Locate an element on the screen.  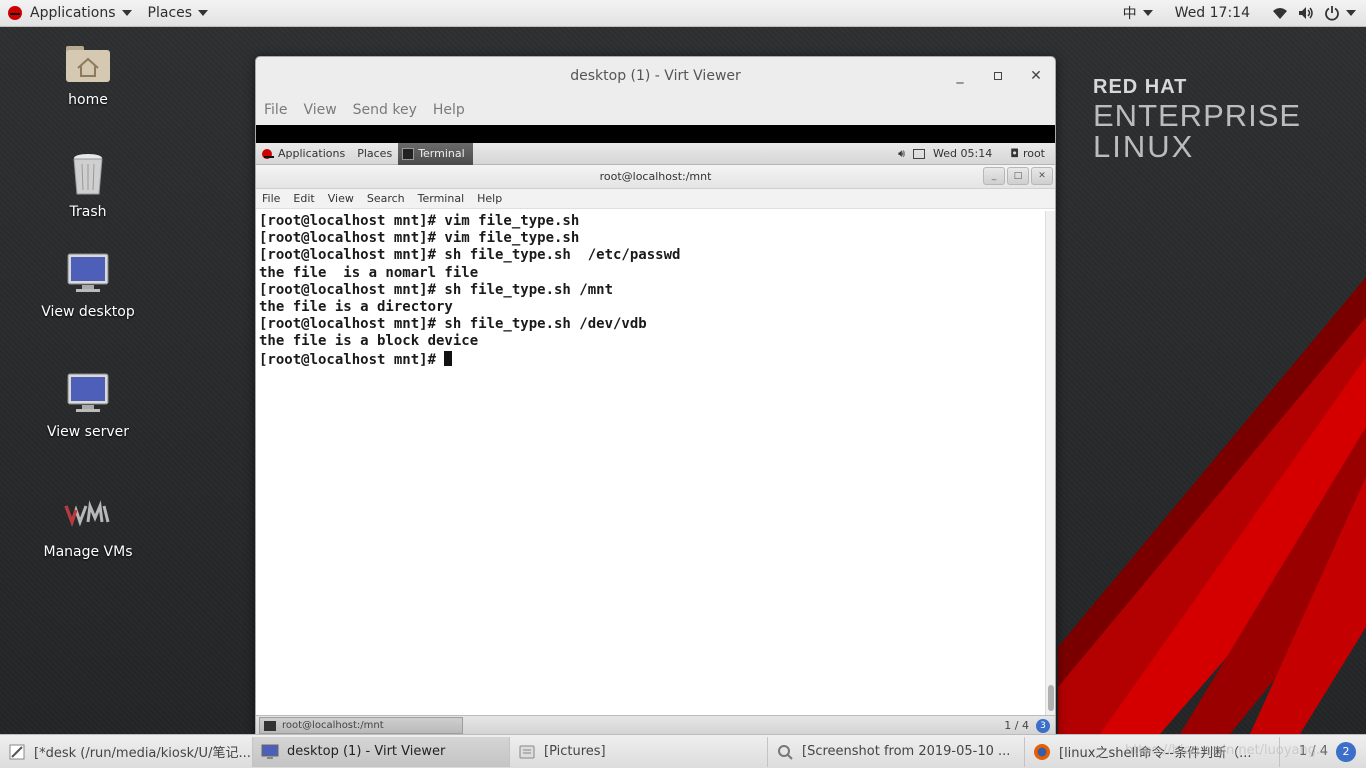
brand-line-1: RED HAT is located at coordinates (1140, 87).